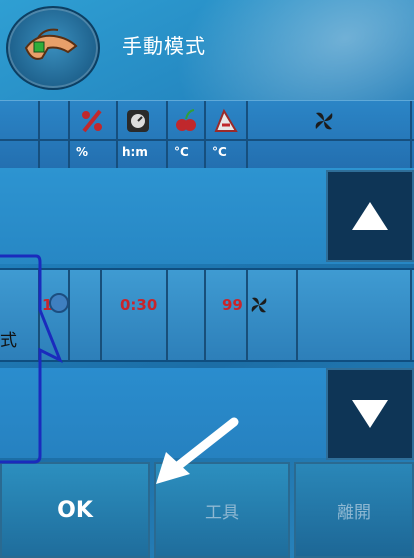 This screenshot has width=414, height=558. What do you see at coordinates (138, 121) in the screenshot?
I see `clock-icon` at bounding box center [138, 121].